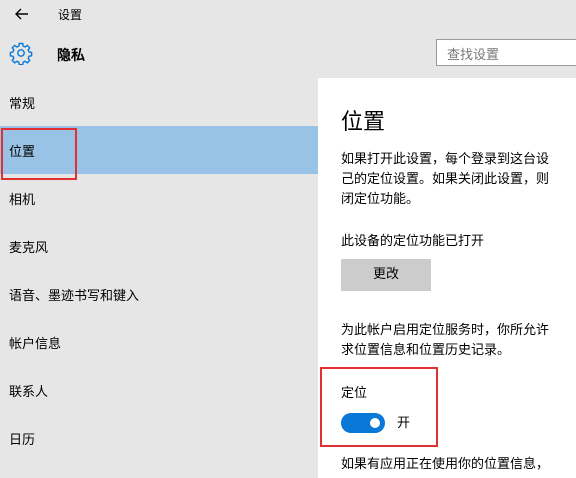 Image resolution: width=576 pixels, height=478 pixels. I want to click on change-button: 更改, so click(386, 275).